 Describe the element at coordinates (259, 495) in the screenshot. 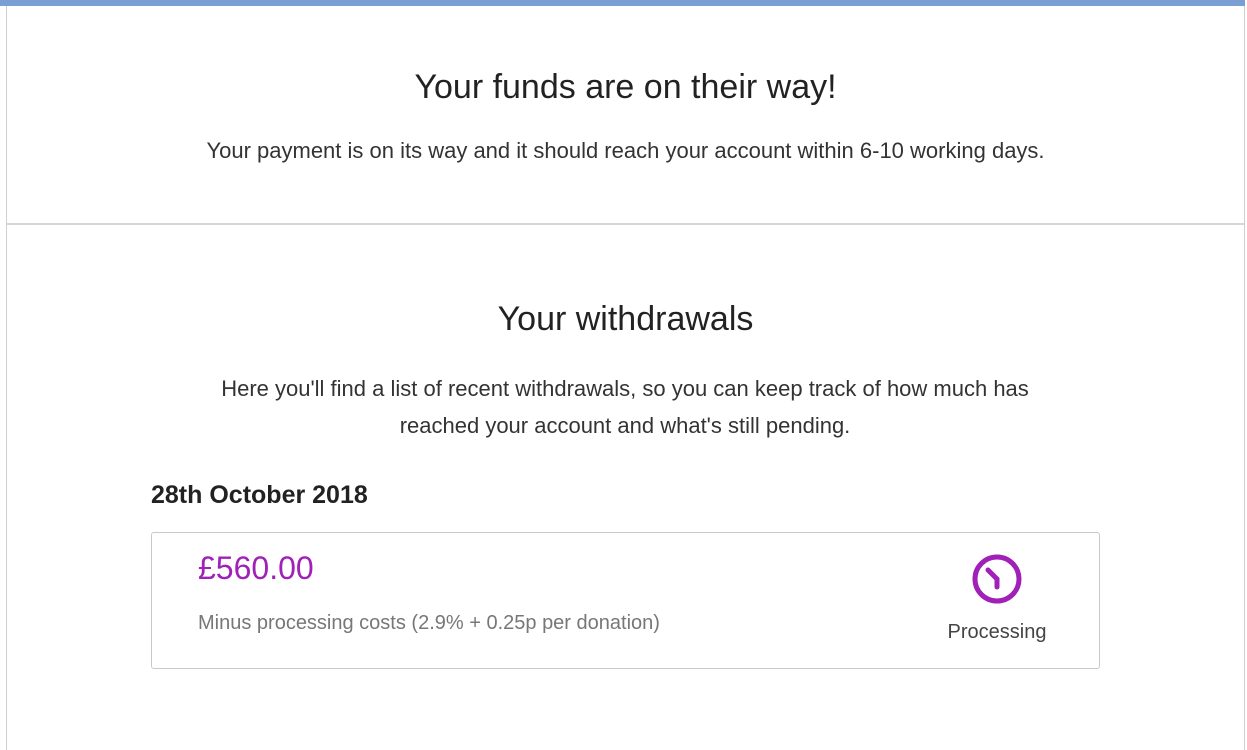

I see `withdrawal-date-heading: 28th October 2018` at that location.